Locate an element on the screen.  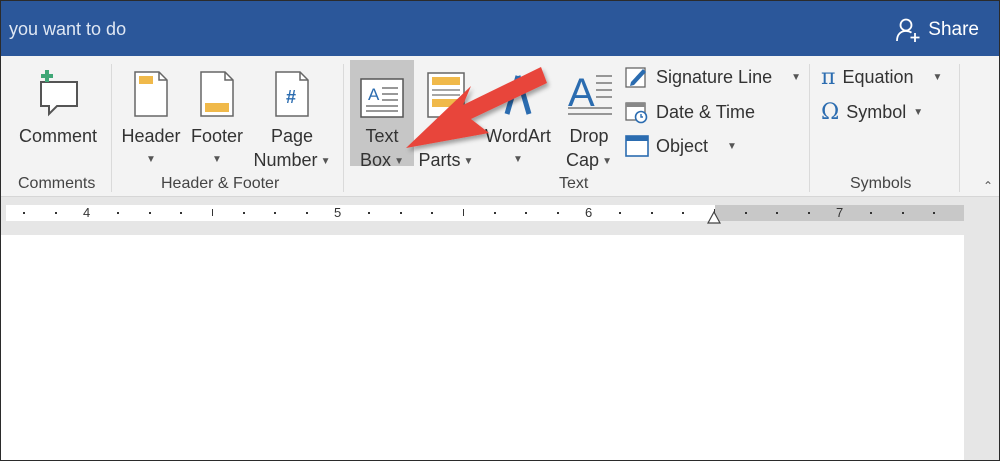
text-box-button: A Text Box ▼ is located at coordinates (382, 118).